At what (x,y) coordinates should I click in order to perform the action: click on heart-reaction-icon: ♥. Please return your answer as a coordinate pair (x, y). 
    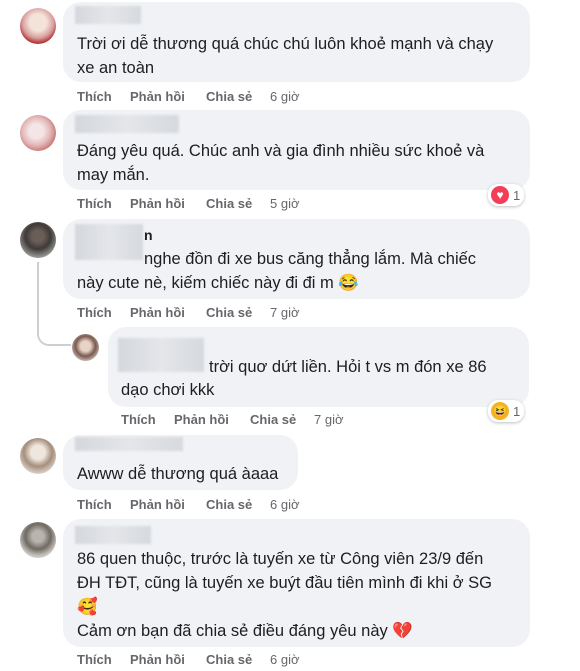
    Looking at the image, I should click on (500, 195).